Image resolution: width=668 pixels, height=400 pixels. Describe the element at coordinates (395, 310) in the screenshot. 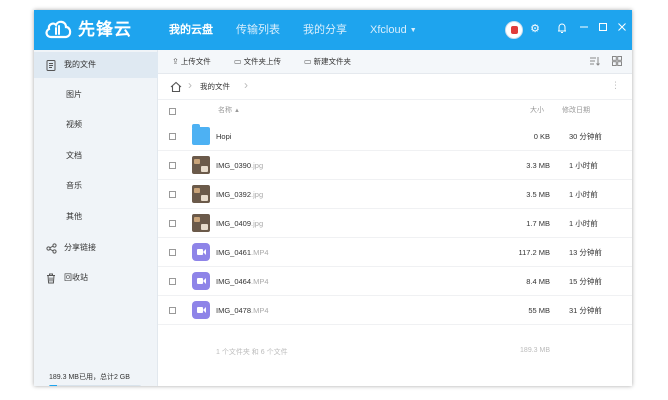

I see `table-row: IMG_0478.MP4 55 MB 31 分钟前` at that location.